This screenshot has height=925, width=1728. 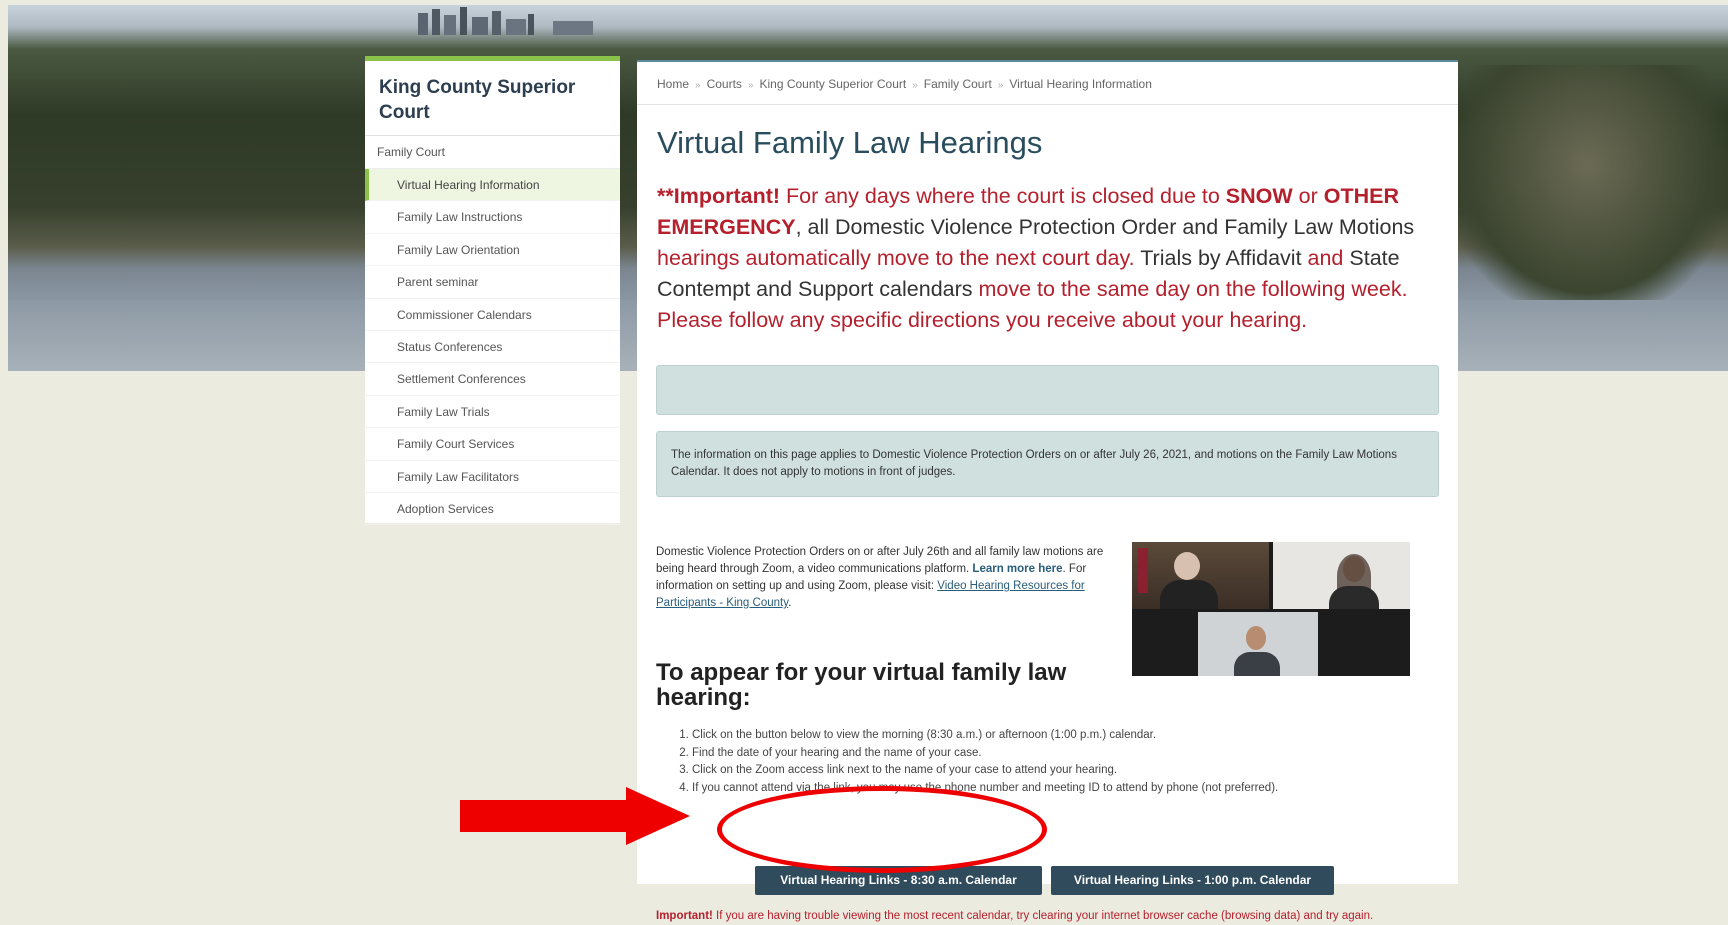 I want to click on sidebar-item-parent-seminar: Parent seminar, so click(x=492, y=282).